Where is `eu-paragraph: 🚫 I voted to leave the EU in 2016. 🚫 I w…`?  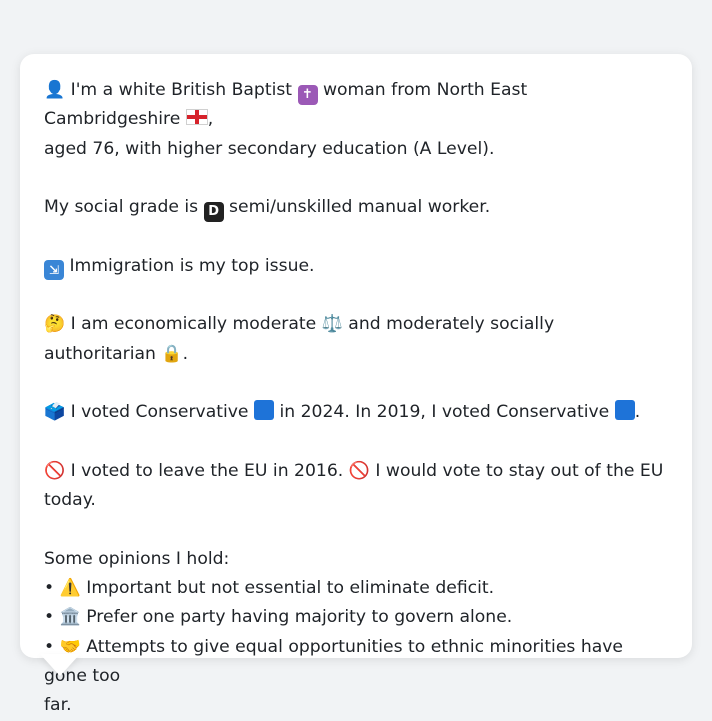
eu-paragraph: 🚫 I voted to leave the EU in 2016. 🚫 I w… is located at coordinates (356, 486).